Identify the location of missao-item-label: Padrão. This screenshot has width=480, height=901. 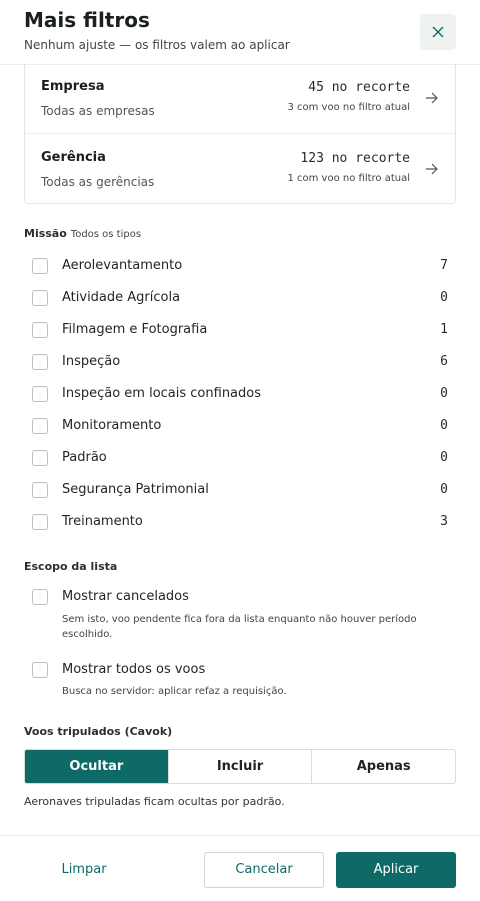
(84, 457).